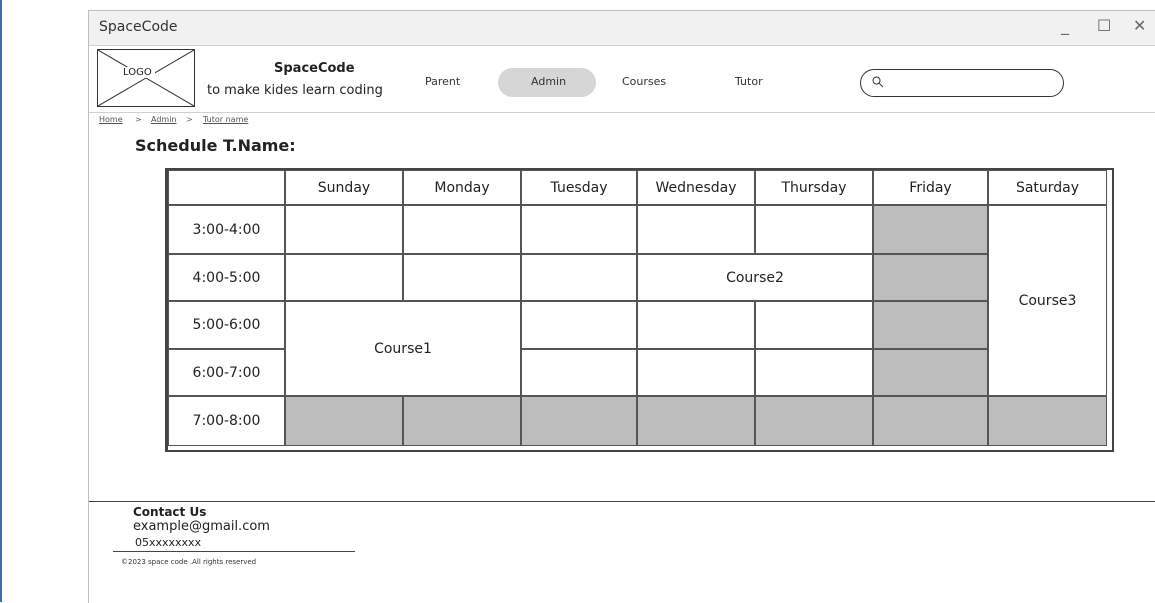 The image size is (1155, 603). I want to click on contact-phone: 05xxxxxxxx, so click(168, 542).